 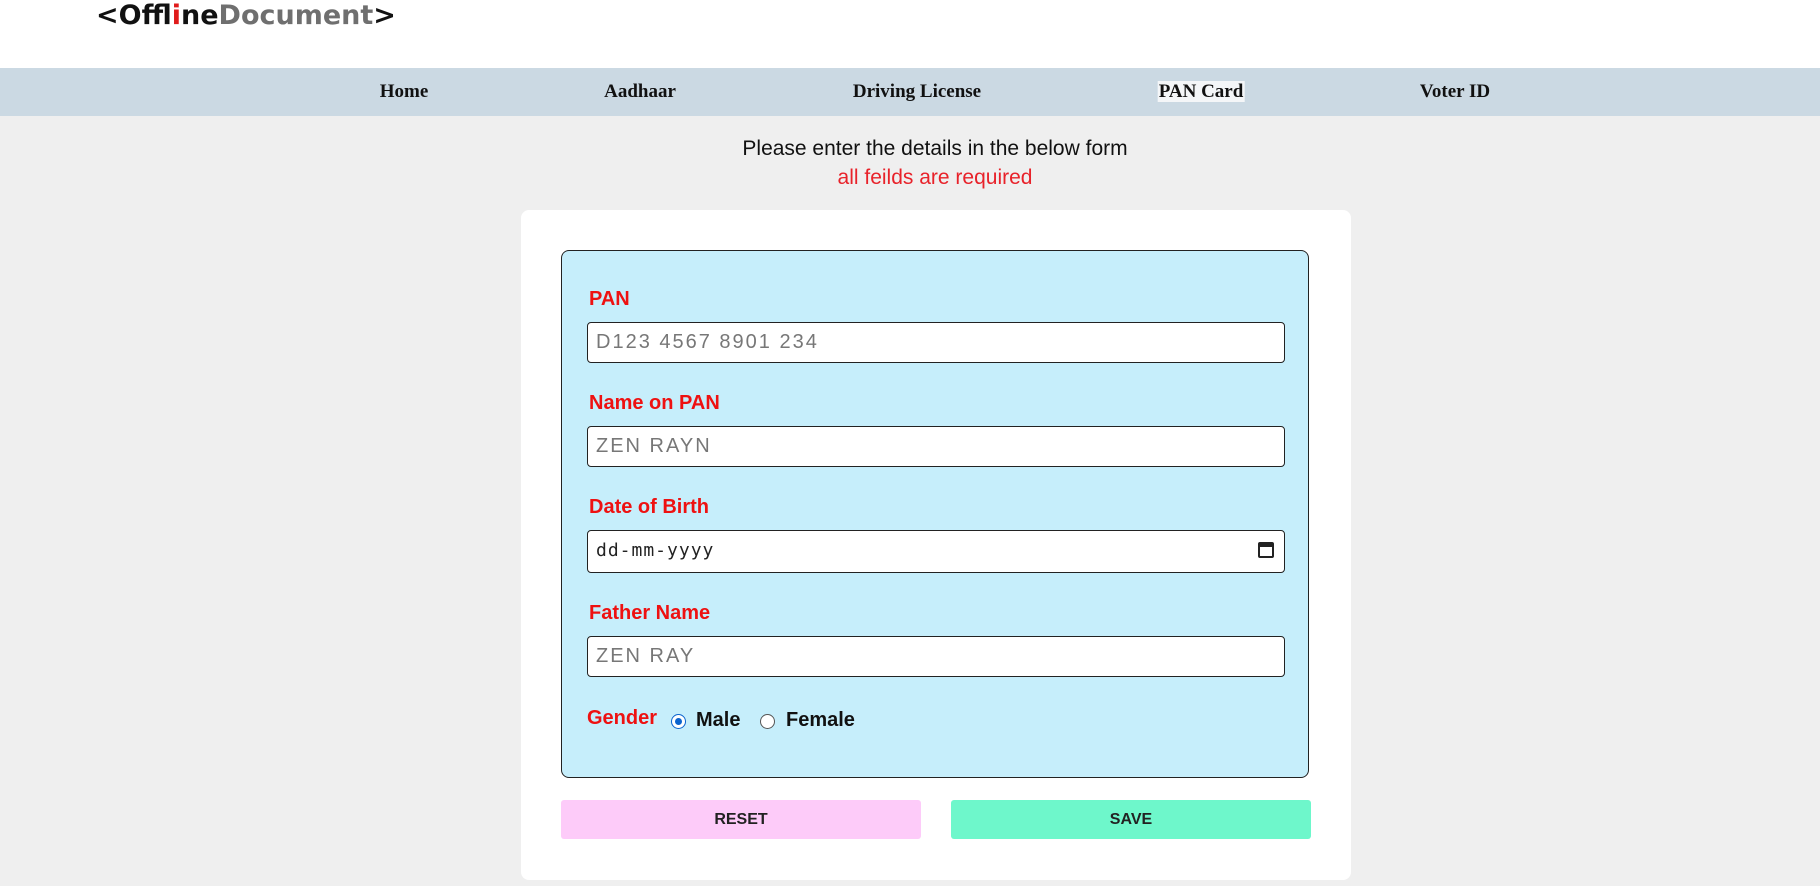 I want to click on required-note: all feilds are required, so click(x=935, y=177).